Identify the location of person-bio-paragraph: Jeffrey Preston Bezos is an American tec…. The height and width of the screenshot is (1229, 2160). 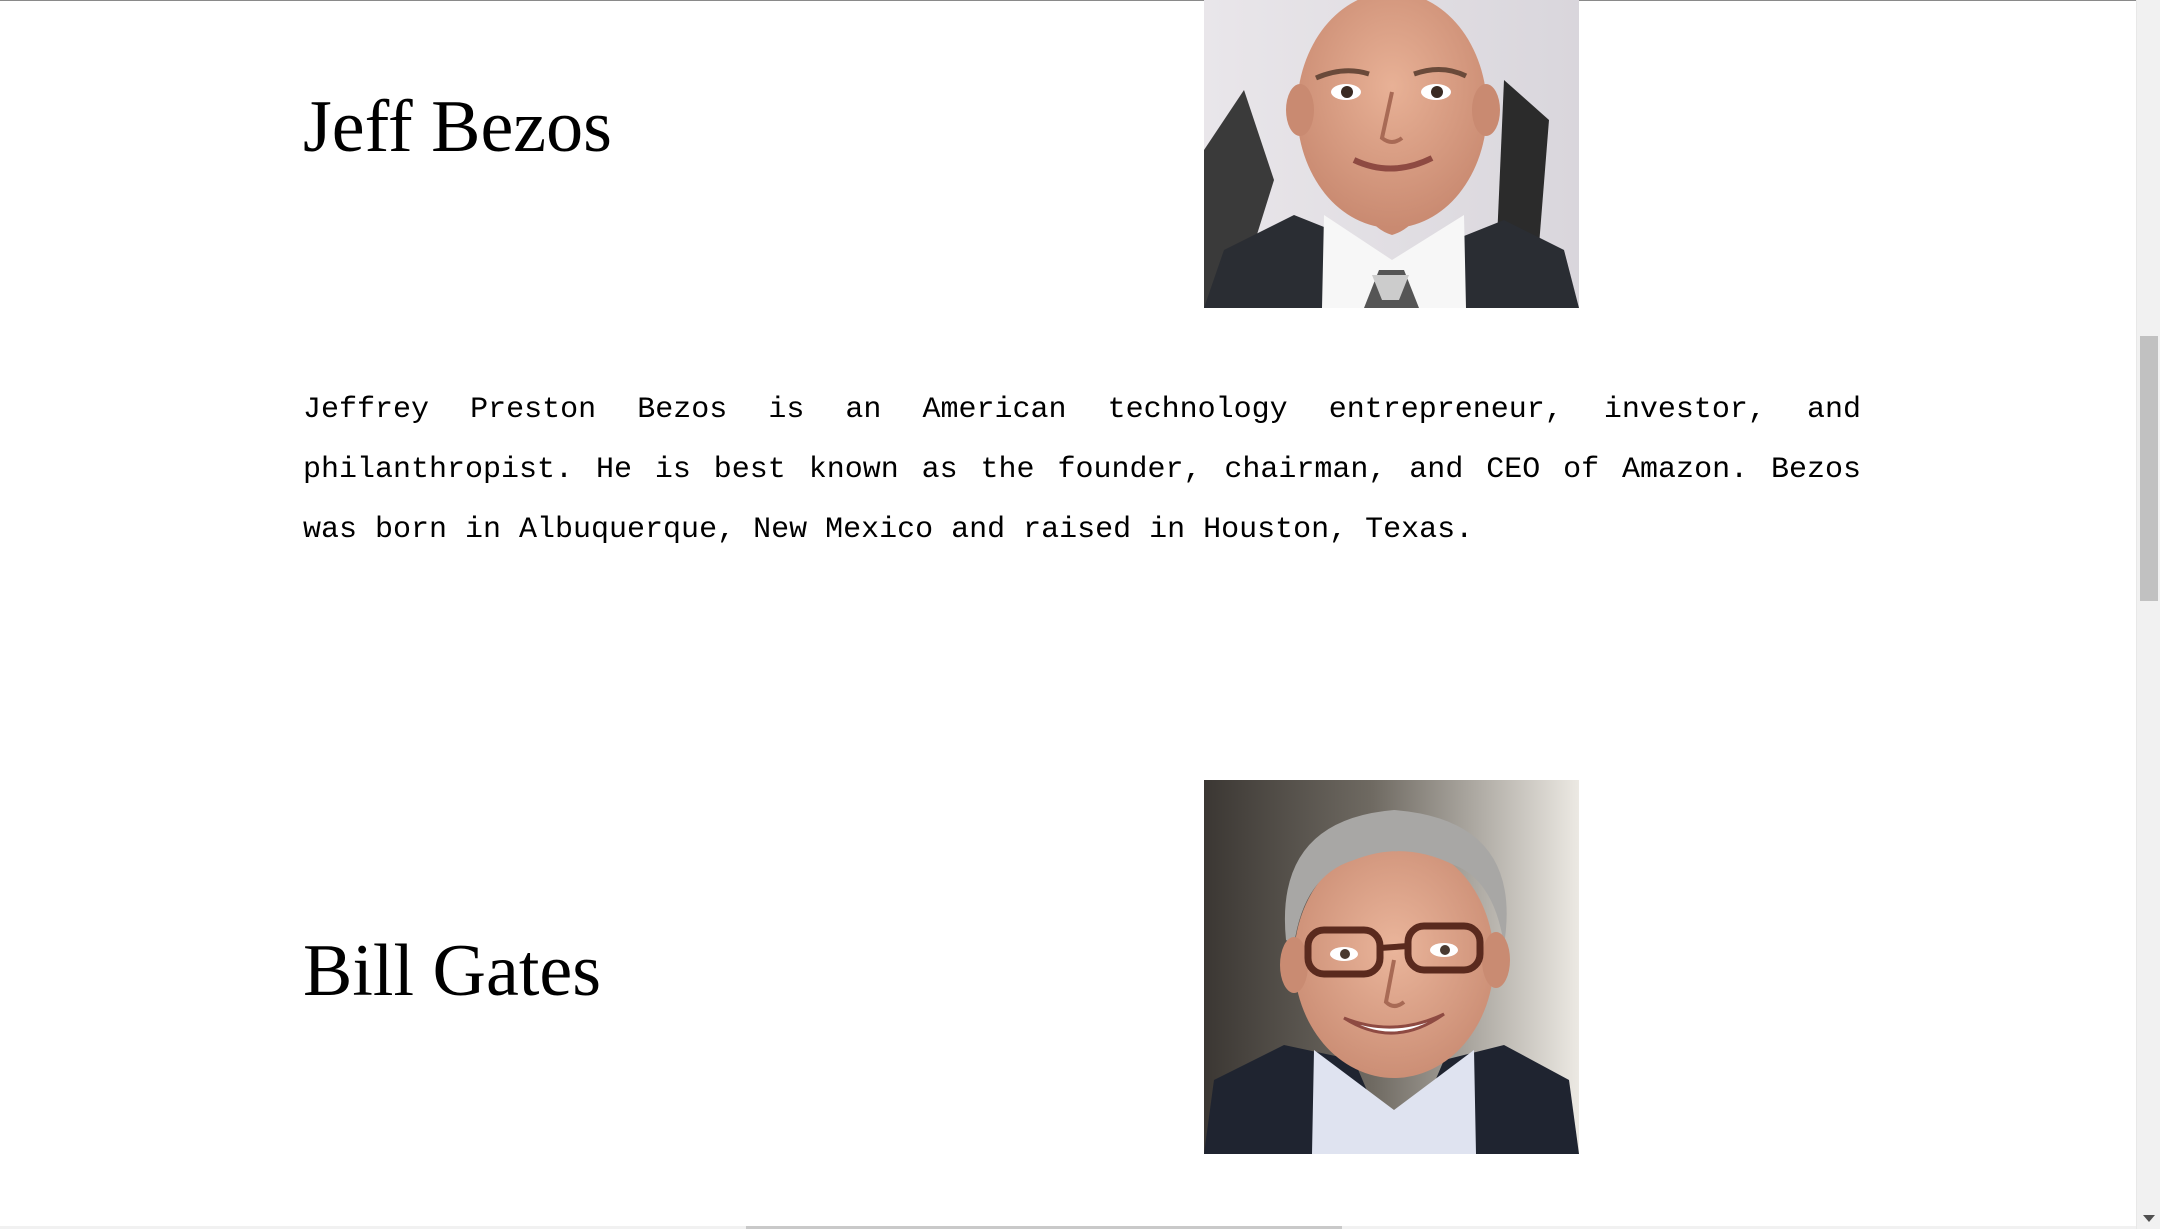
(1082, 470).